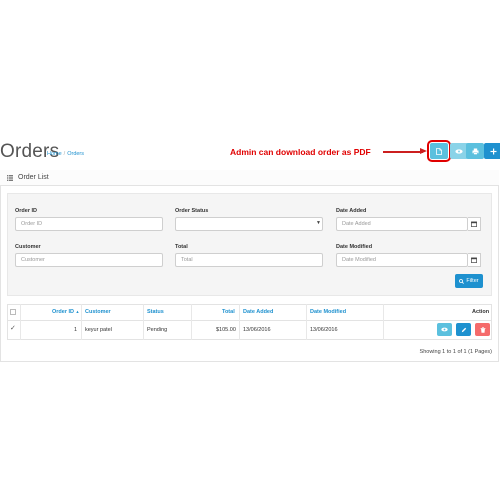 The image size is (500, 500). Describe the element at coordinates (249, 320) in the screenshot. I see `table-header-divider` at that location.